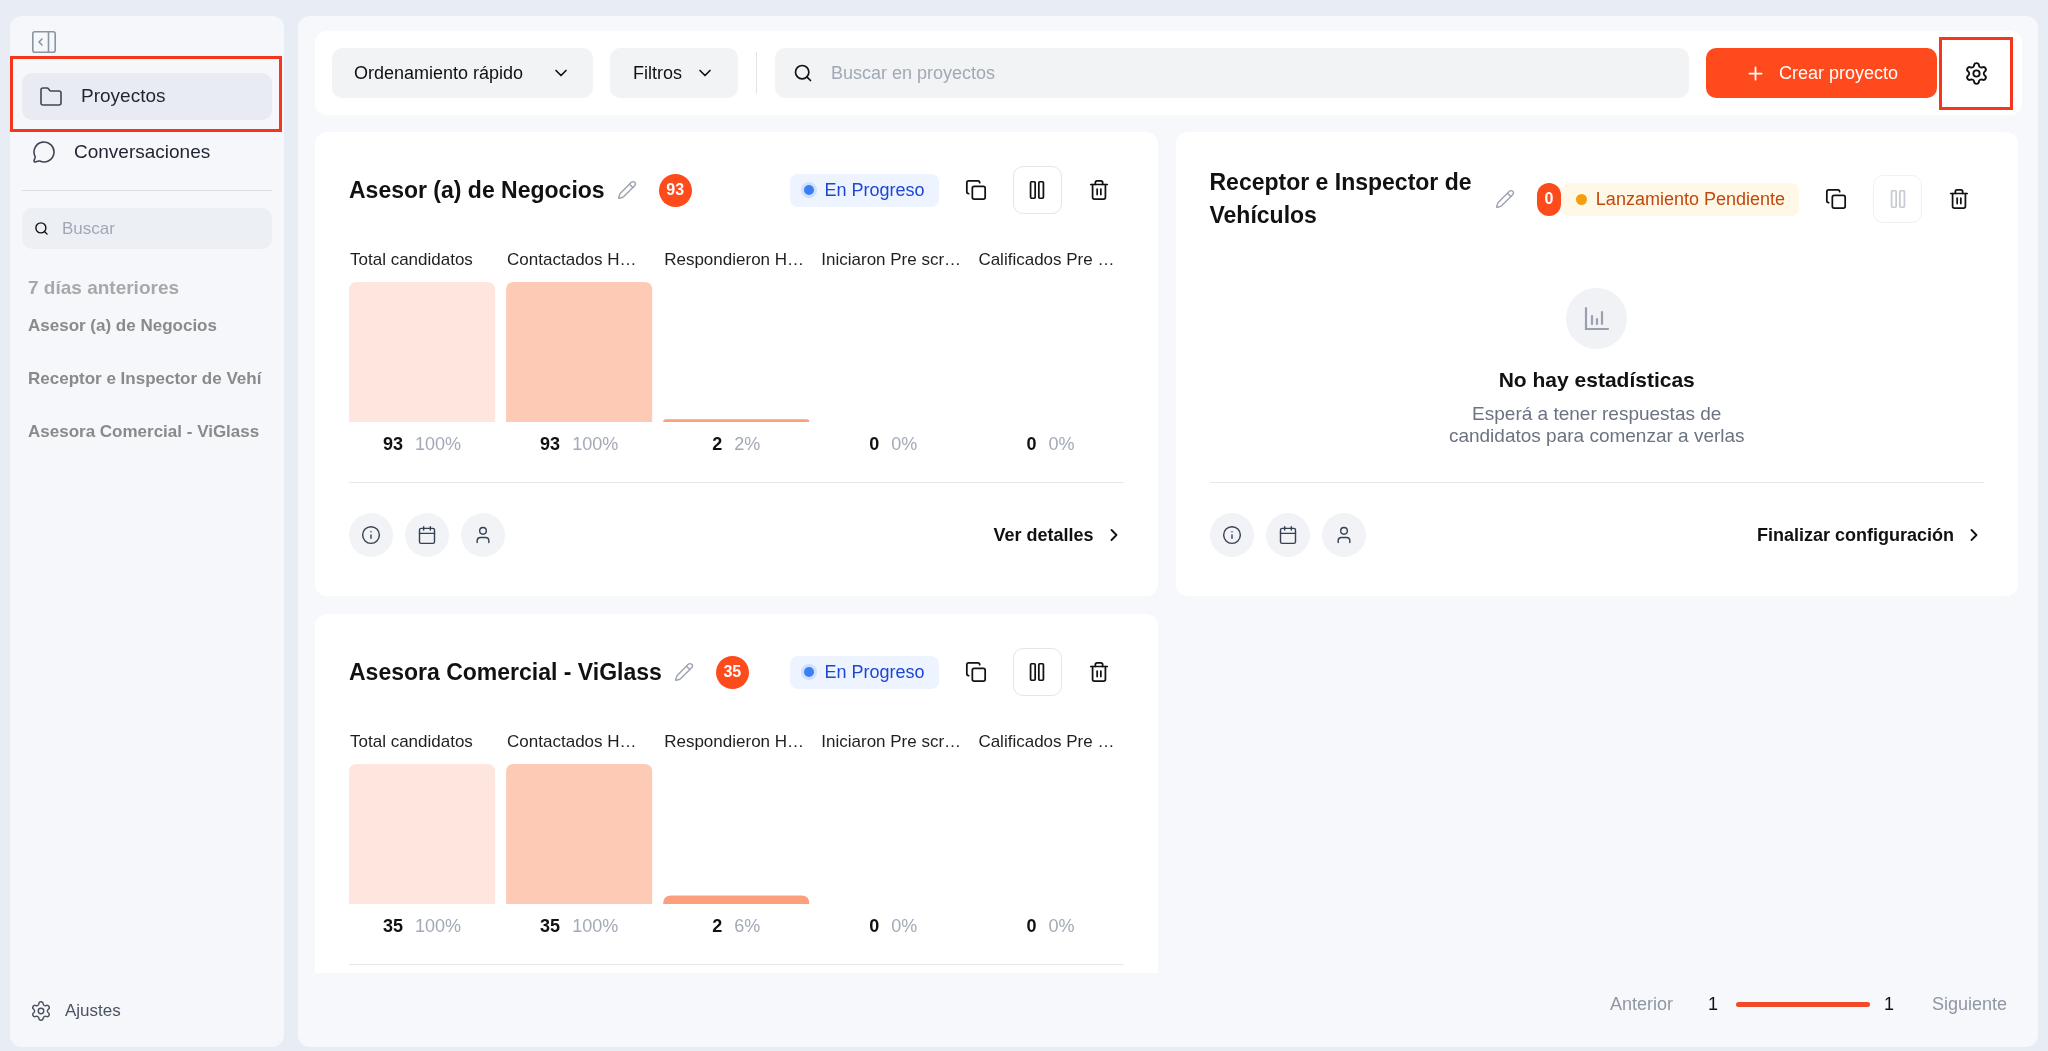 The height and width of the screenshot is (1051, 2048). I want to click on project-title: Asesor (a) de Negocios, so click(477, 190).